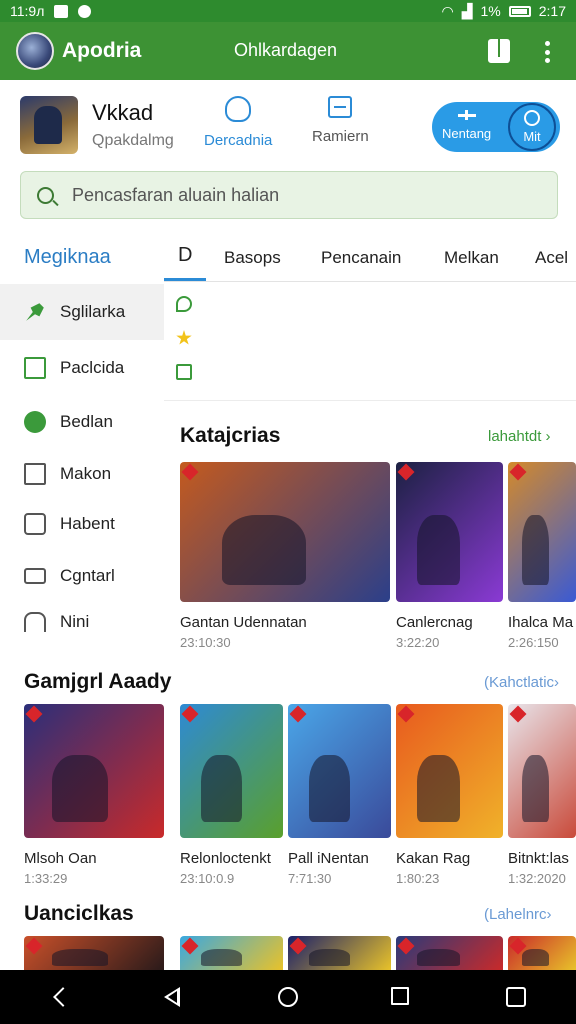  I want to click on game-card-meta: 1:33:29, so click(46, 878).